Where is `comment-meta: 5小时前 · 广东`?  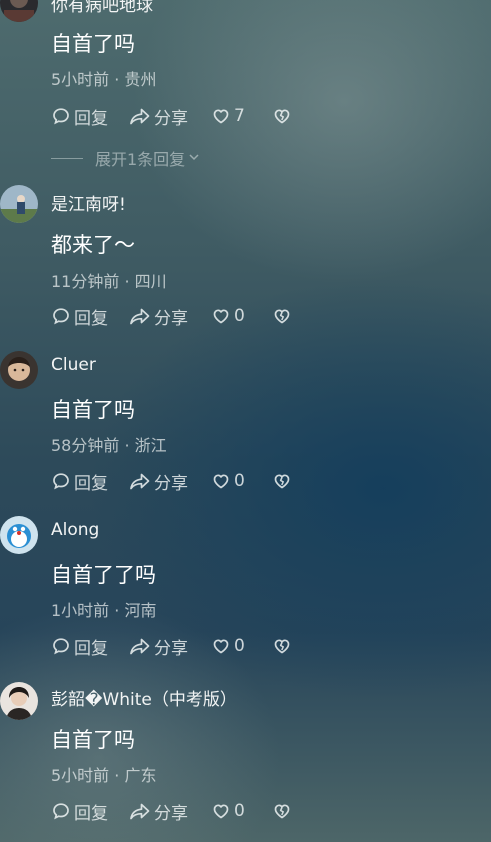 comment-meta: 5小时前 · 广东 is located at coordinates (104, 775).